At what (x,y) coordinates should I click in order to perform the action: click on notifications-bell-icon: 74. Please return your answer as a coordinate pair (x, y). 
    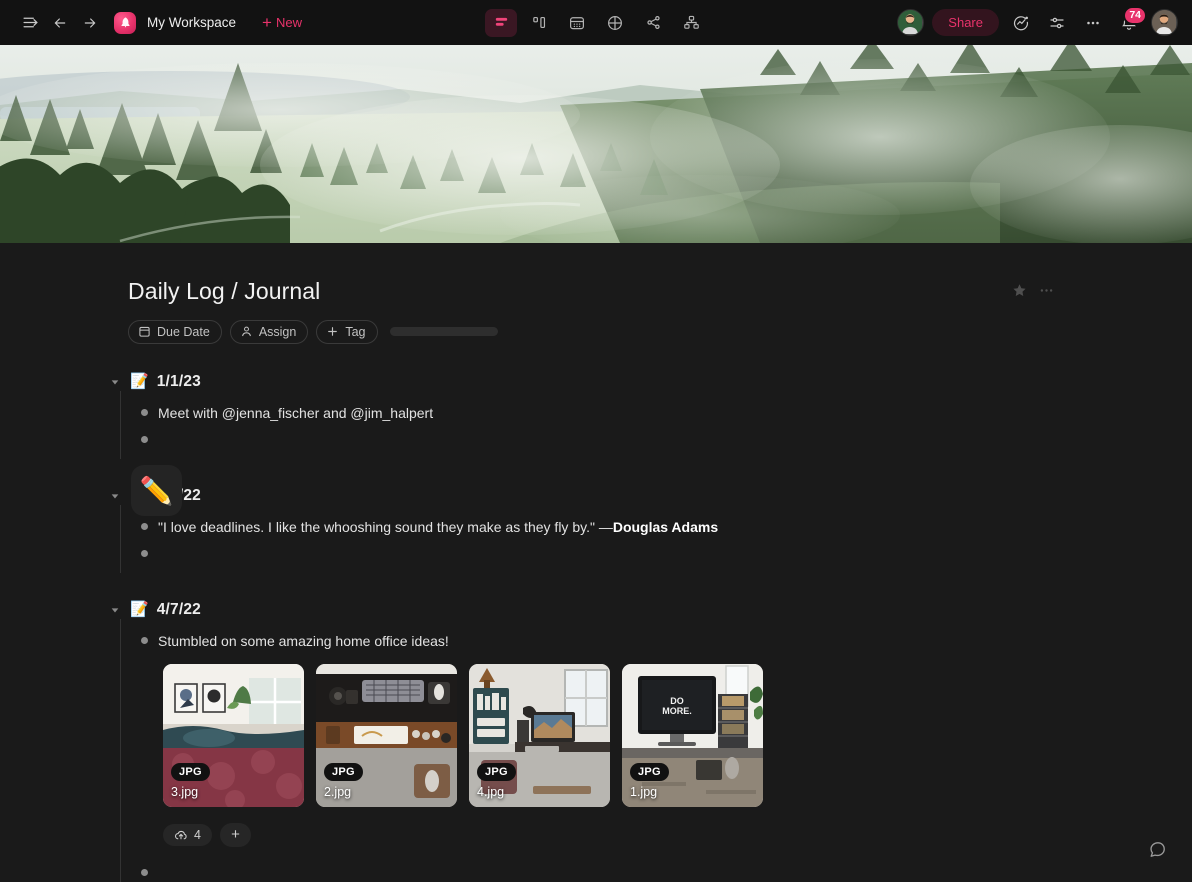
    Looking at the image, I should click on (1131, 21).